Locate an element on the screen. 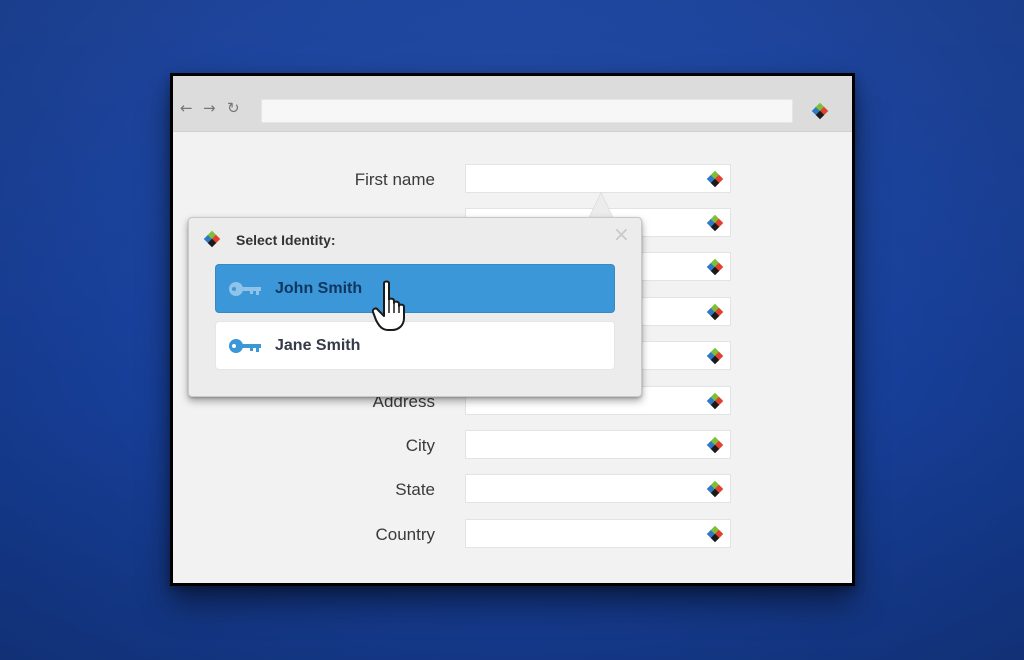 This screenshot has height=660, width=1024. form-row: Country is located at coordinates (512, 534).